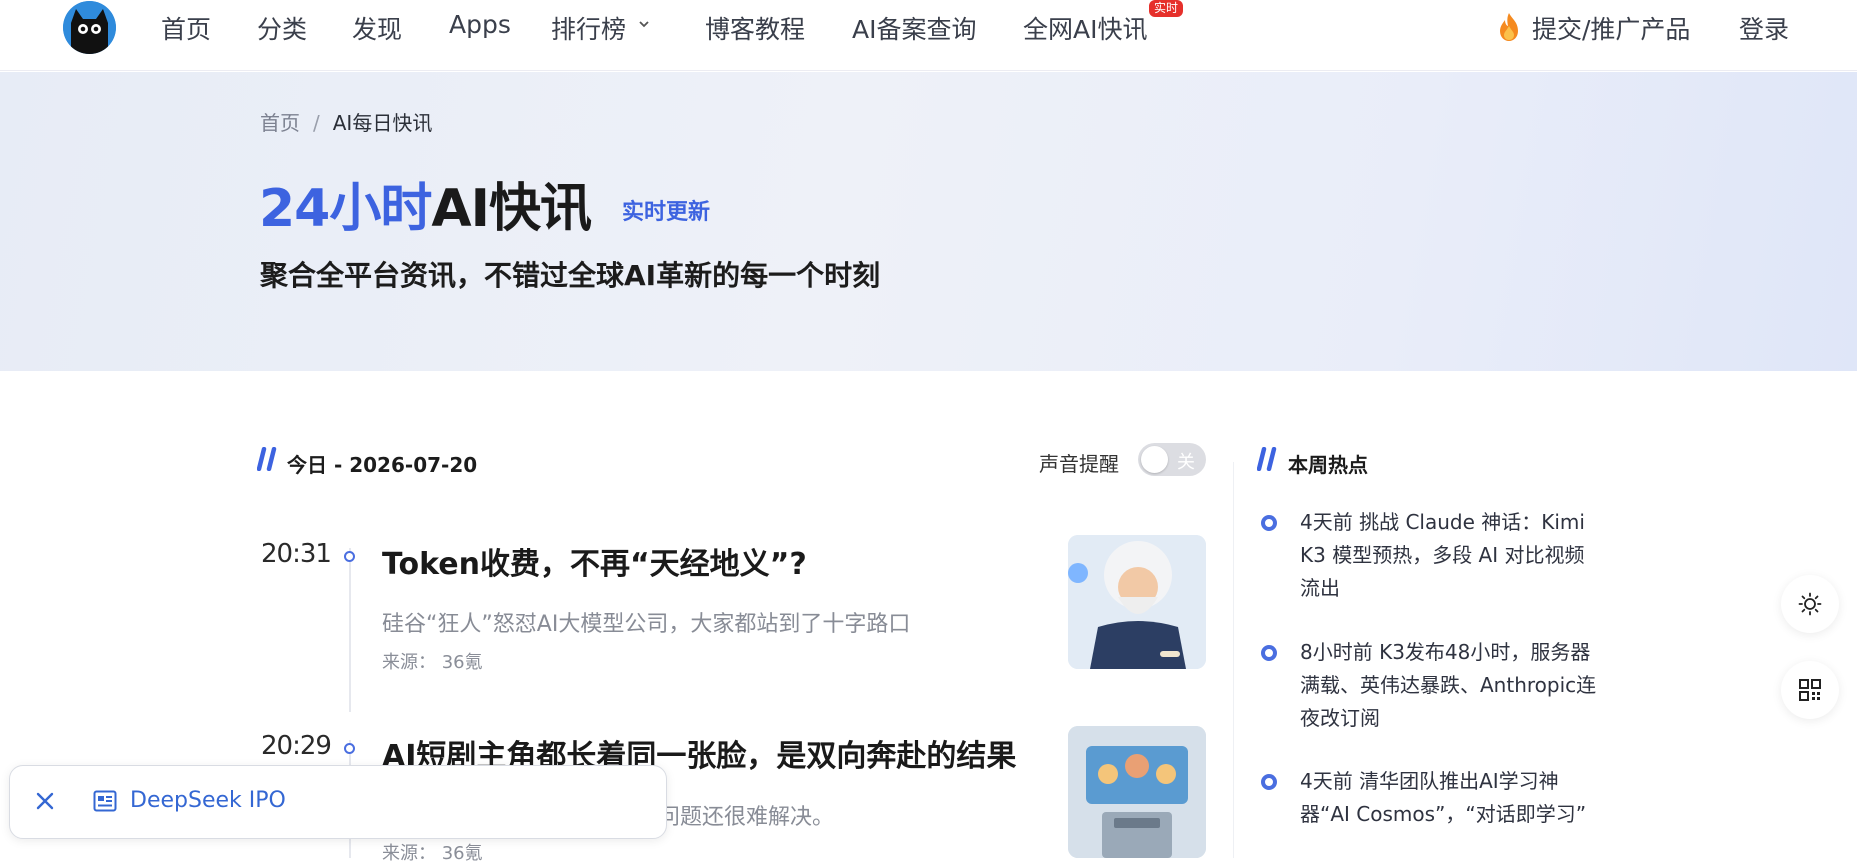 This screenshot has width=1857, height=865. I want to click on news-icon, so click(105, 803).